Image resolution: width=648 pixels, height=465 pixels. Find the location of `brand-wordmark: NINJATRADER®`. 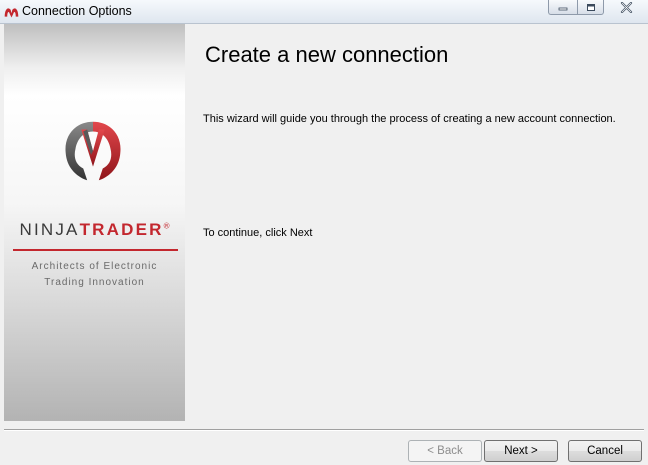

brand-wordmark: NINJATRADER® is located at coordinates (94, 230).